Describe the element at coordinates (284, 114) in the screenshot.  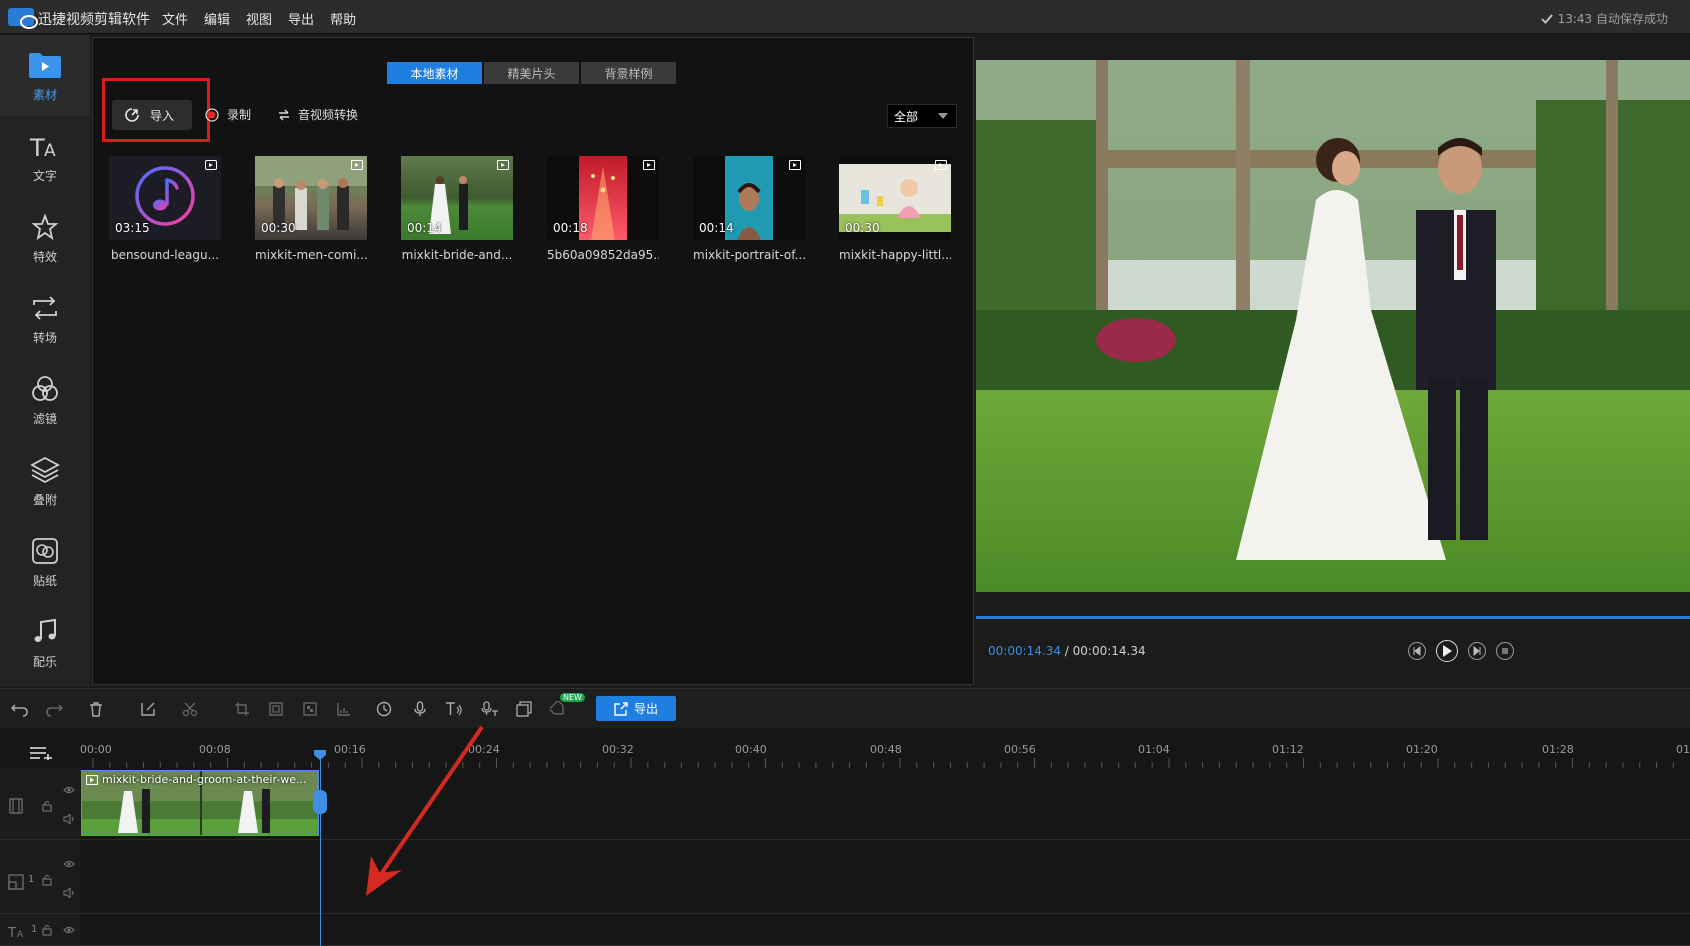
I see `convert-icon` at that location.